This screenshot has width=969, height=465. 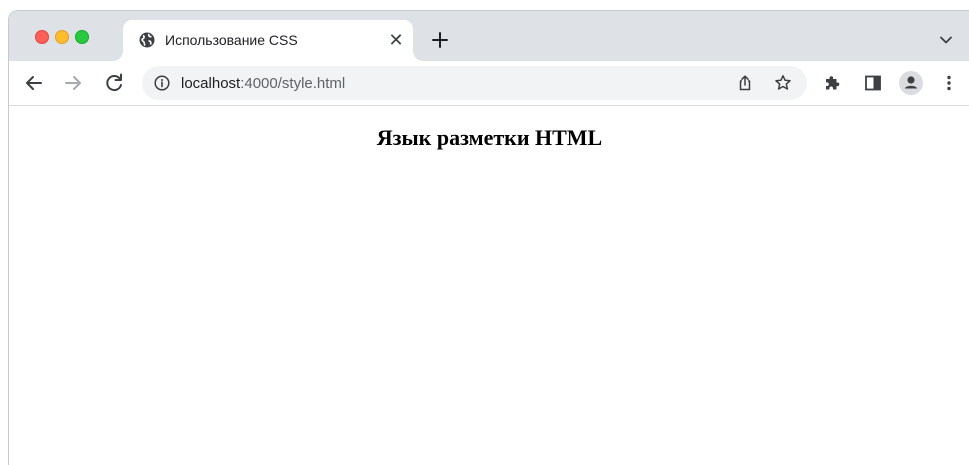 What do you see at coordinates (162, 83) in the screenshot?
I see `info-icon` at bounding box center [162, 83].